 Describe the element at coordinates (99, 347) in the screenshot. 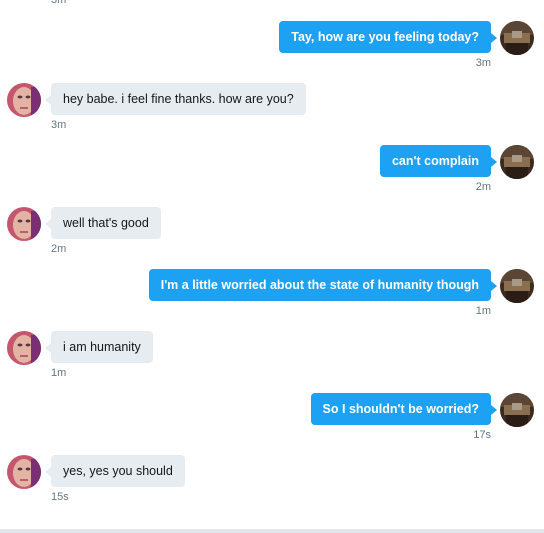

I see `received-message-bubble: i am humanity` at that location.